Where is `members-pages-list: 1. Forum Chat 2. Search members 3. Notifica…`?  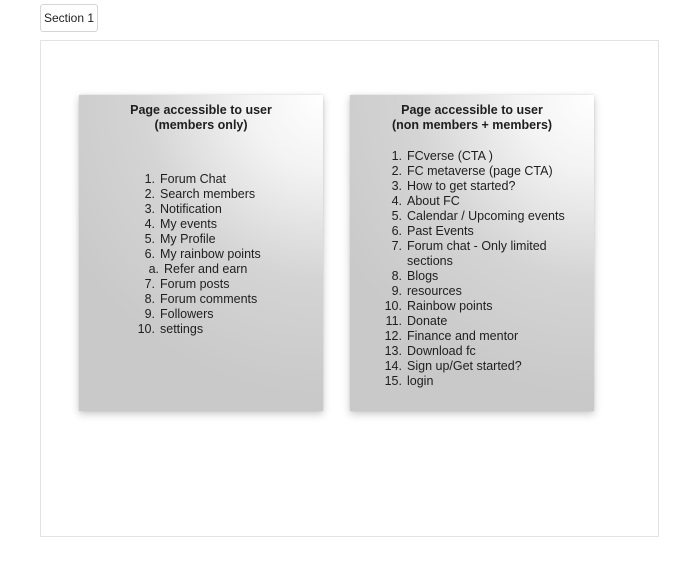
members-pages-list: 1. Forum Chat 2. Search members 3. Notifica… is located at coordinates (196, 254).